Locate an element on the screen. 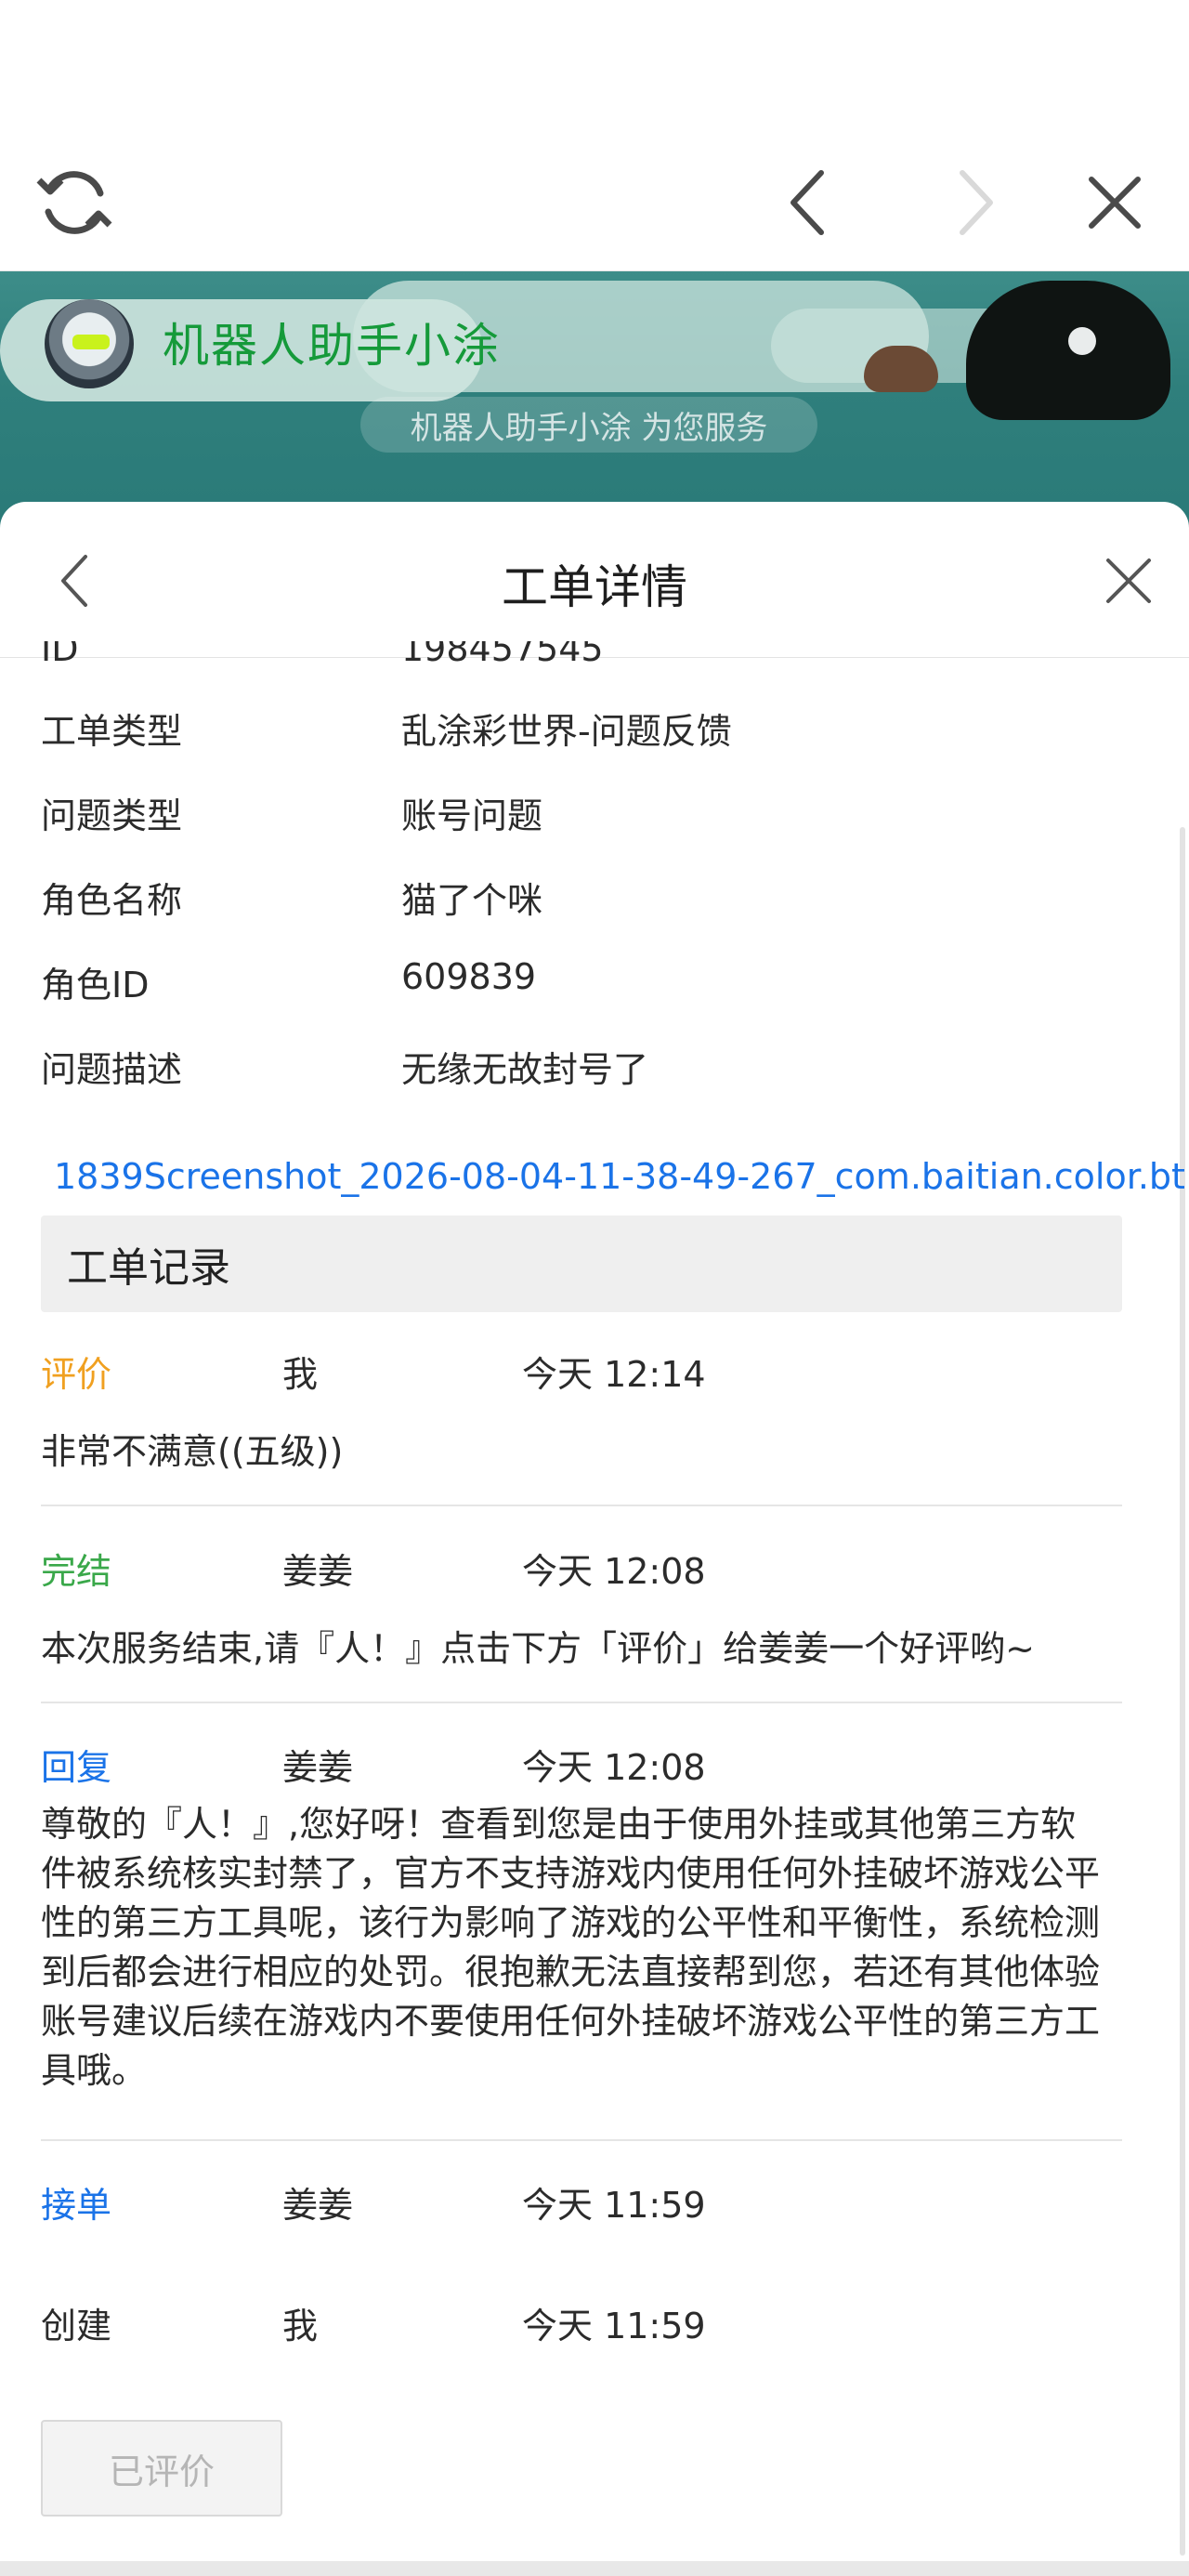  refresh-icon is located at coordinates (74, 202).